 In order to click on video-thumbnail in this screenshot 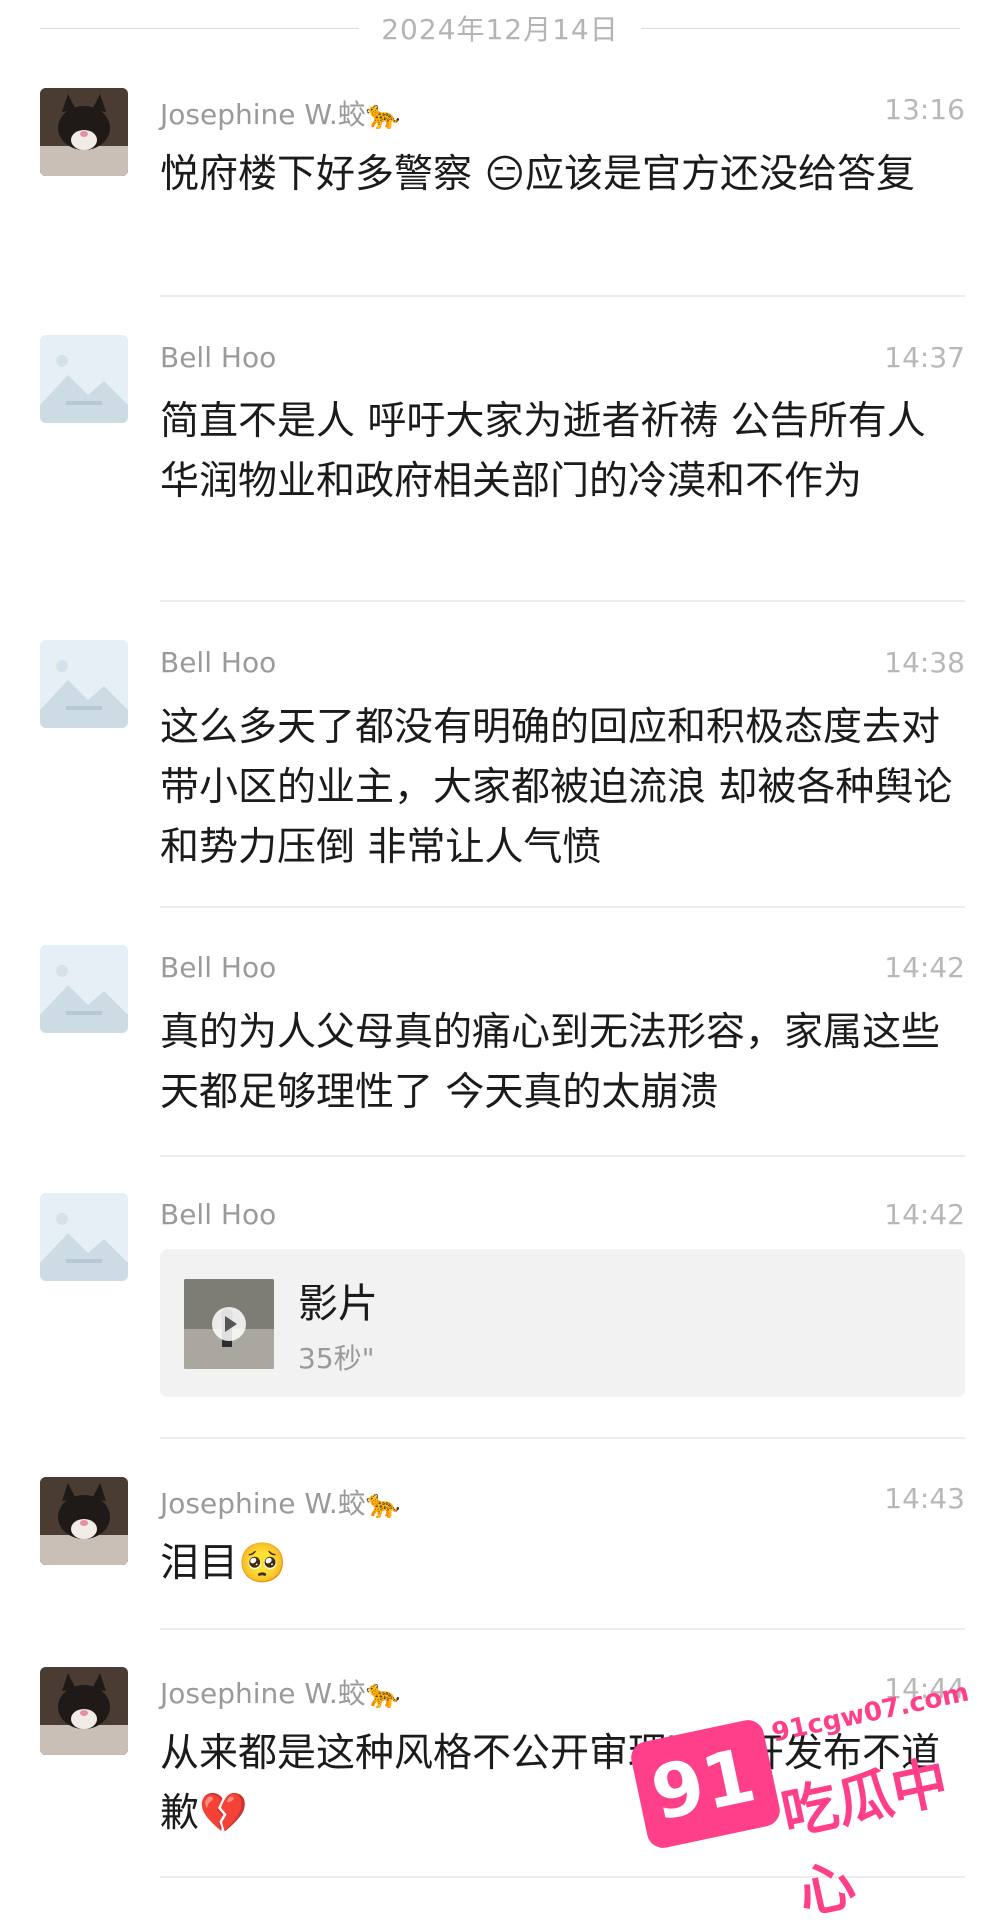, I will do `click(229, 1324)`.